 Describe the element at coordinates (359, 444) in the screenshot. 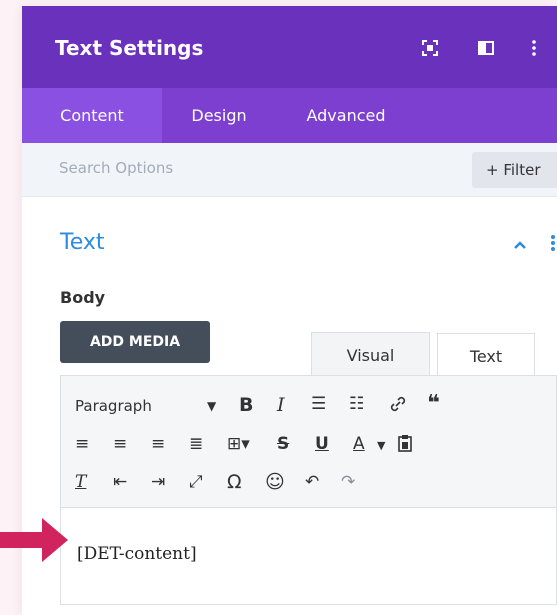

I see `text-color-icon: A` at that location.